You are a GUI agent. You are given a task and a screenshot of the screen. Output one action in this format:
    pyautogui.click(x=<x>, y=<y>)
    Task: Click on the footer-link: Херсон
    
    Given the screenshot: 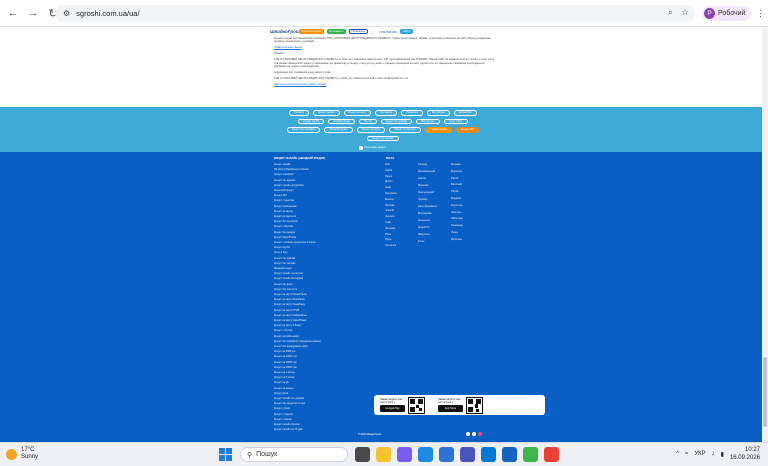 What is the action you would take?
    pyautogui.click(x=422, y=178)
    